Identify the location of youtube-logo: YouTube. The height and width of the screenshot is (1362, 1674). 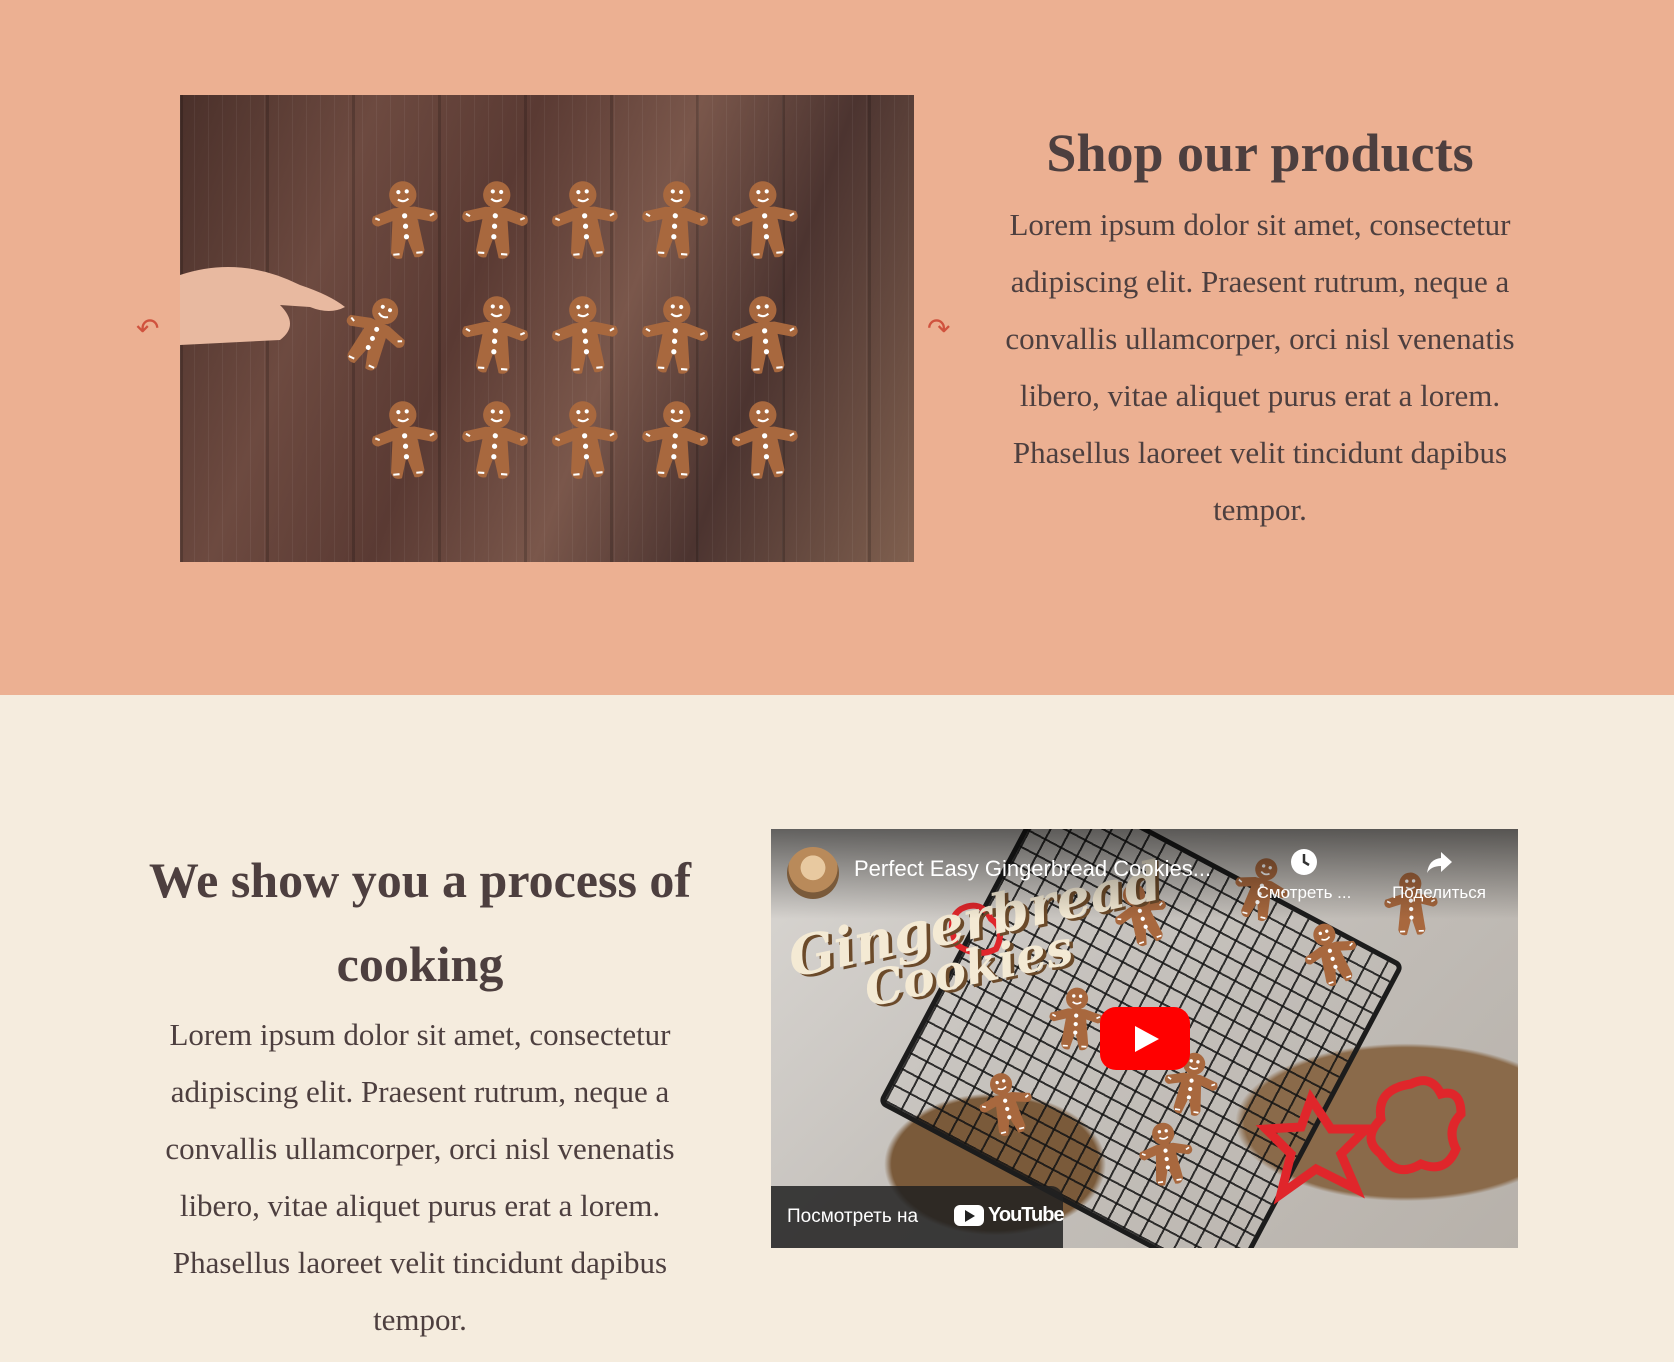
(1009, 1215).